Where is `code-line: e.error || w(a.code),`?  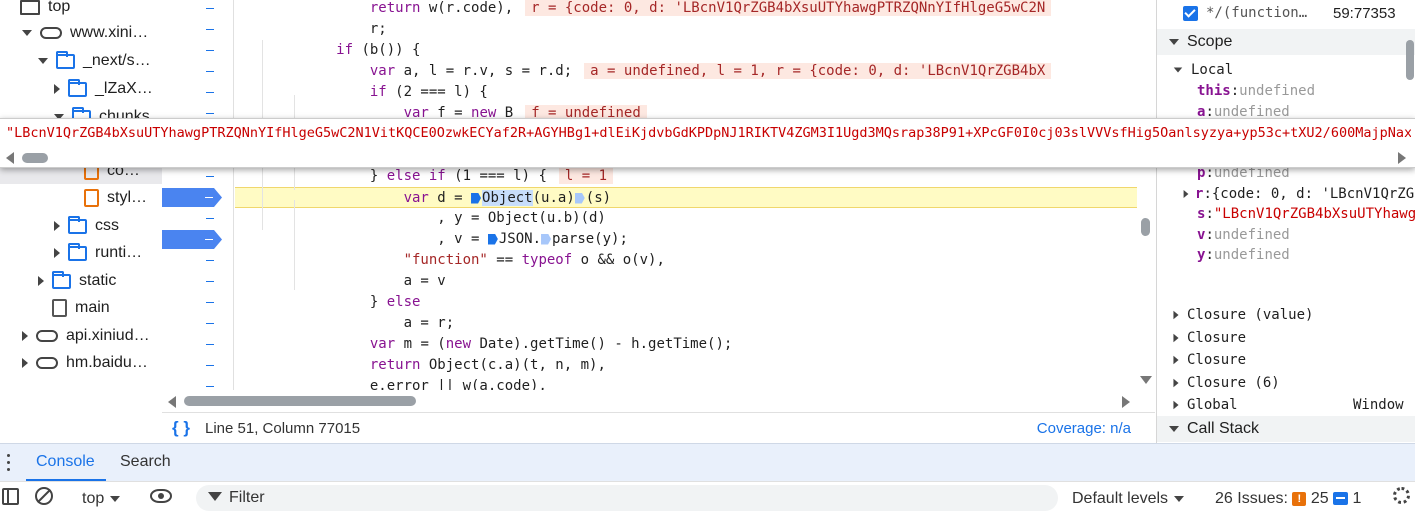
code-line: e.error || w(a.code), is located at coordinates (391, 383).